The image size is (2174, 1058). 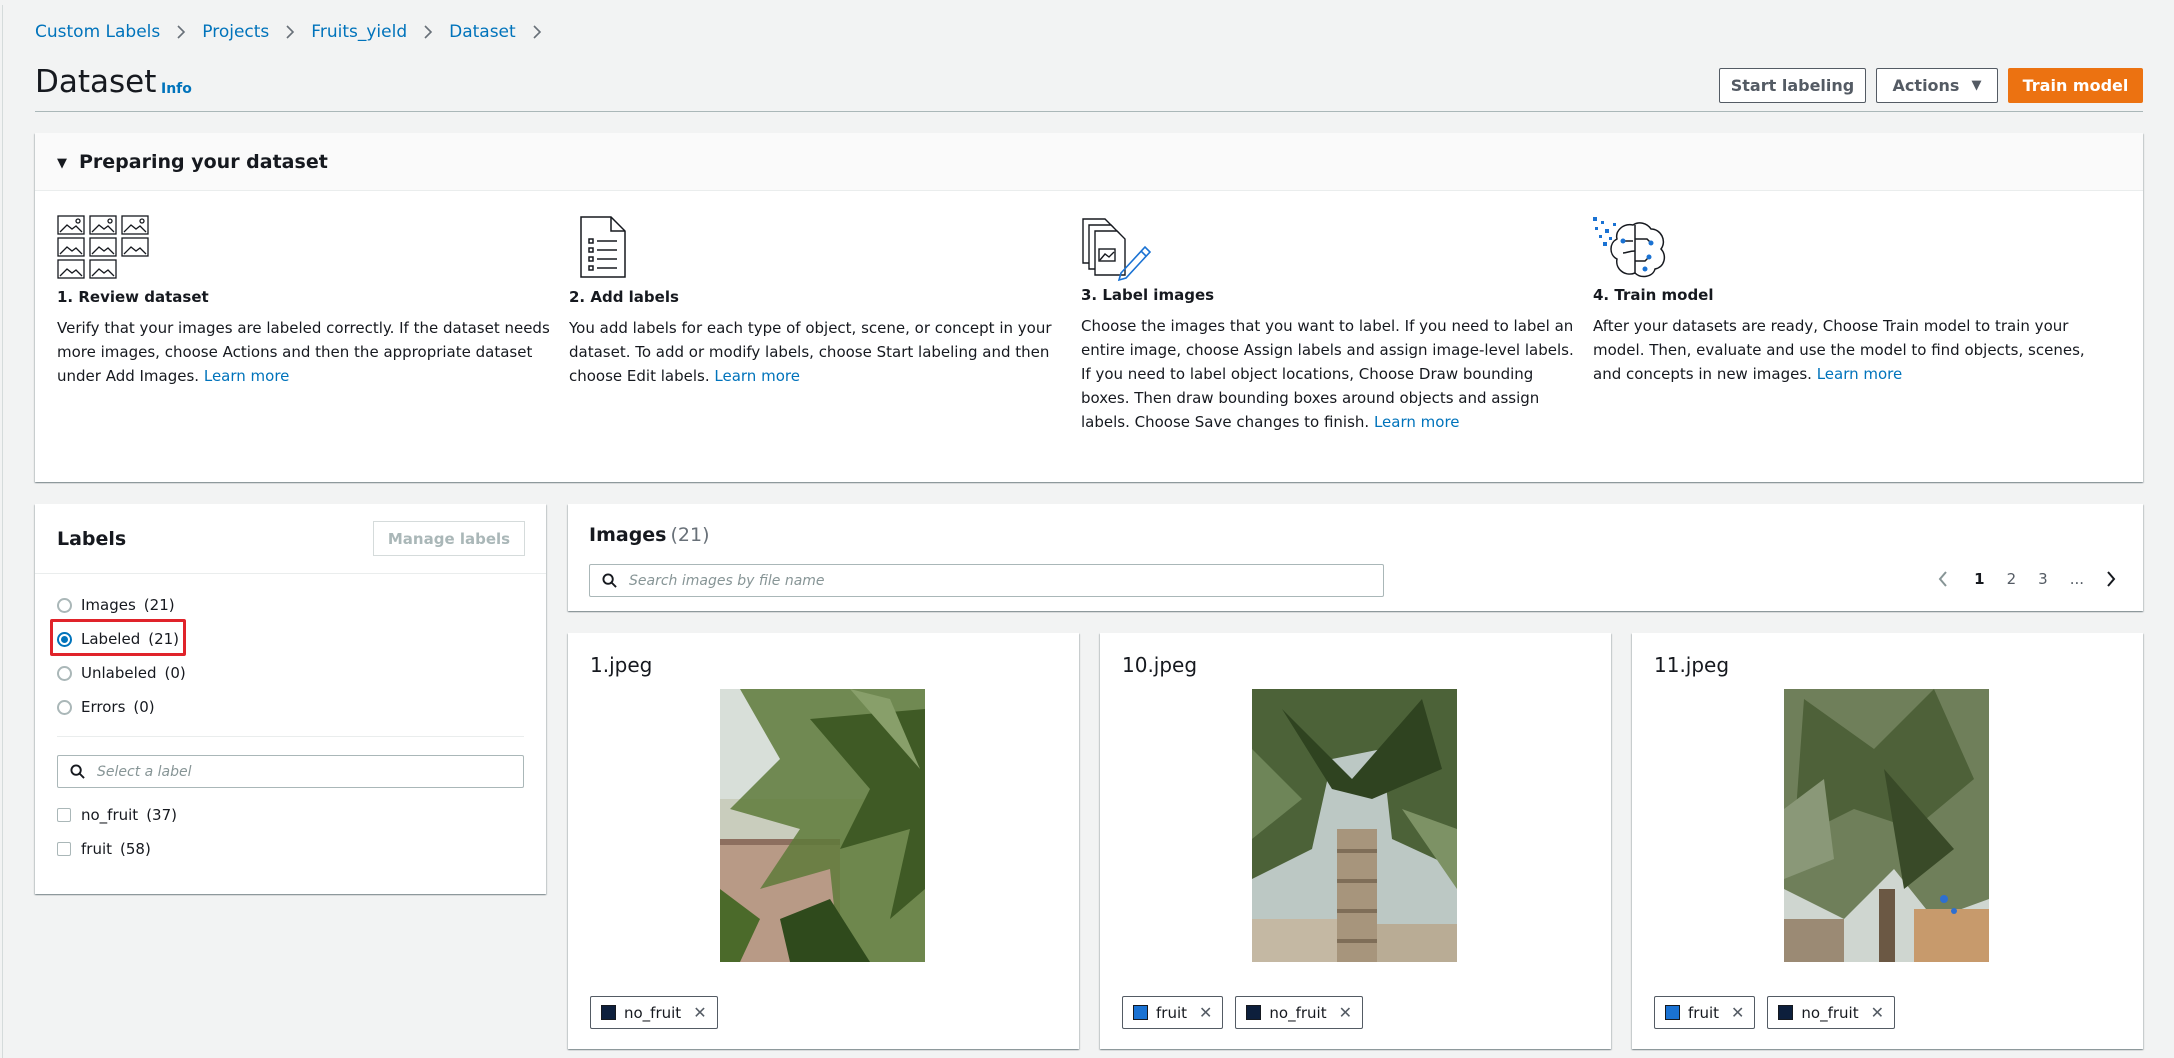 I want to click on filter-images: Images (21), so click(x=116, y=605).